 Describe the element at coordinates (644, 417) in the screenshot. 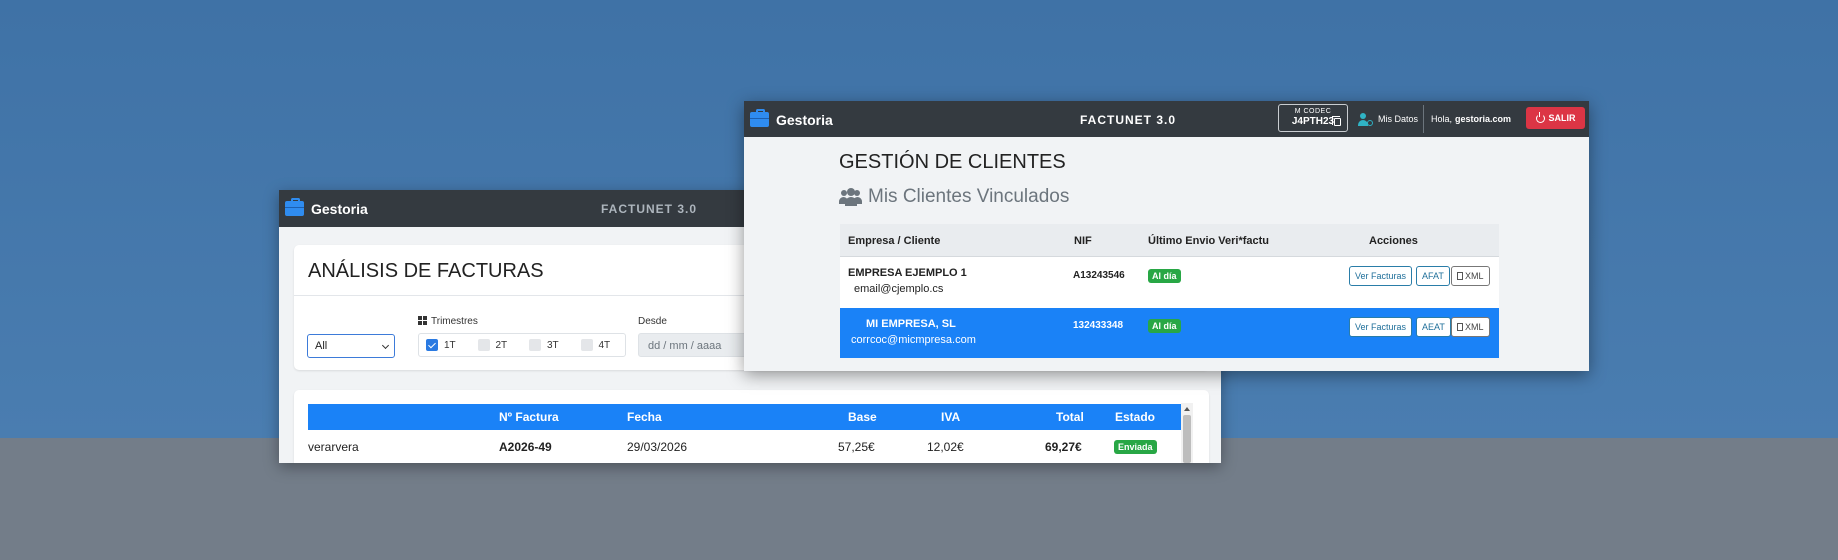

I see `col-fecha: Fecha` at that location.